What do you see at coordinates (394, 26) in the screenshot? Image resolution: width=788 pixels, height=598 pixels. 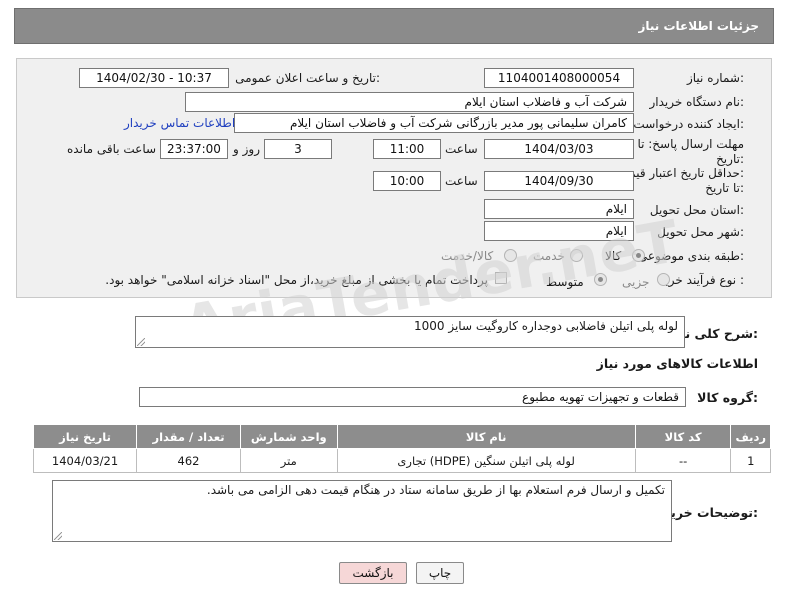 I see `page-header: جزئیات اطلاعات نیاز` at bounding box center [394, 26].